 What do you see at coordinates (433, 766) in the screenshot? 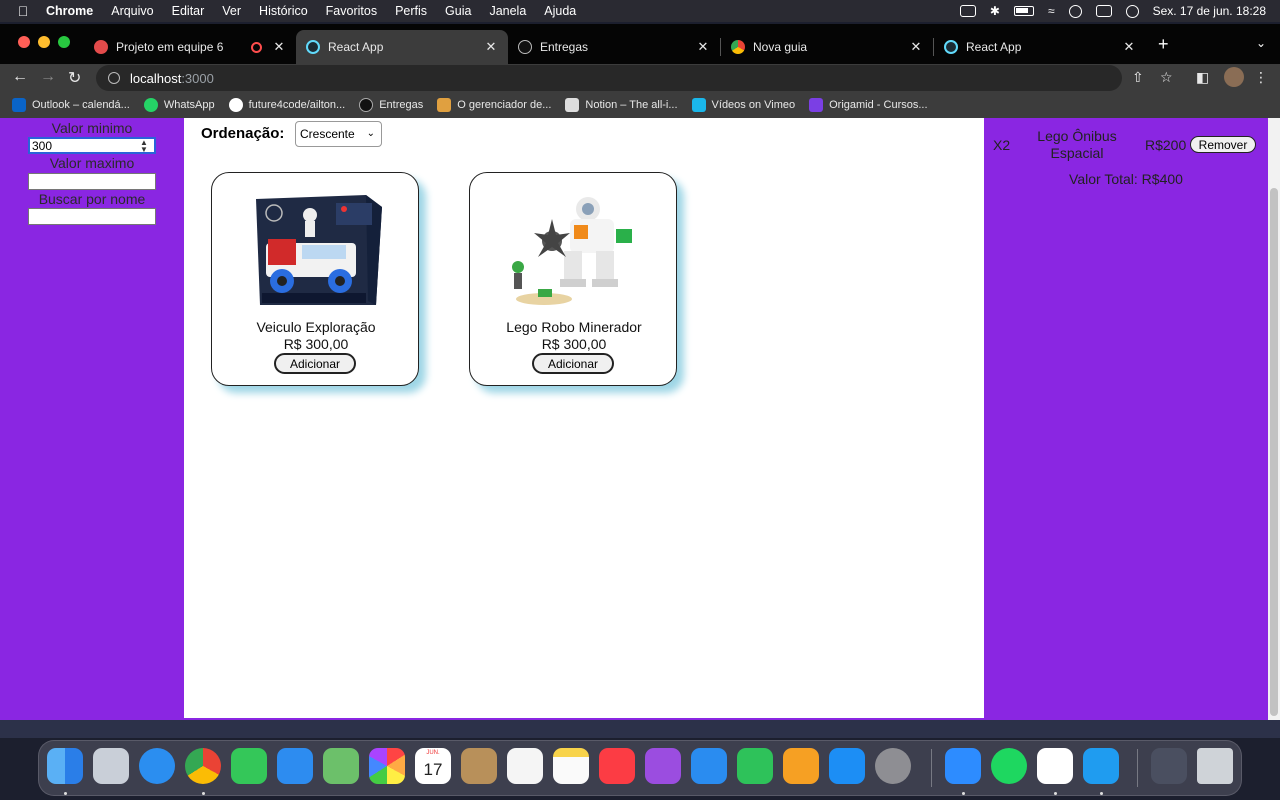
I see `calendar-icon: JUN. 17` at bounding box center [433, 766].